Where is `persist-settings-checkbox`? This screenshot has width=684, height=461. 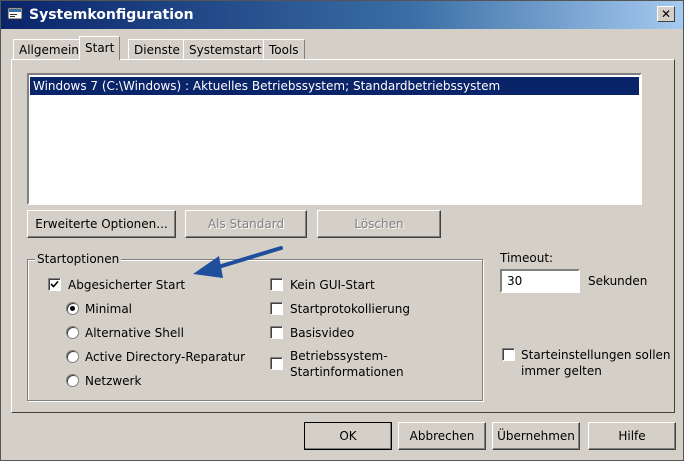
persist-settings-checkbox is located at coordinates (508, 354).